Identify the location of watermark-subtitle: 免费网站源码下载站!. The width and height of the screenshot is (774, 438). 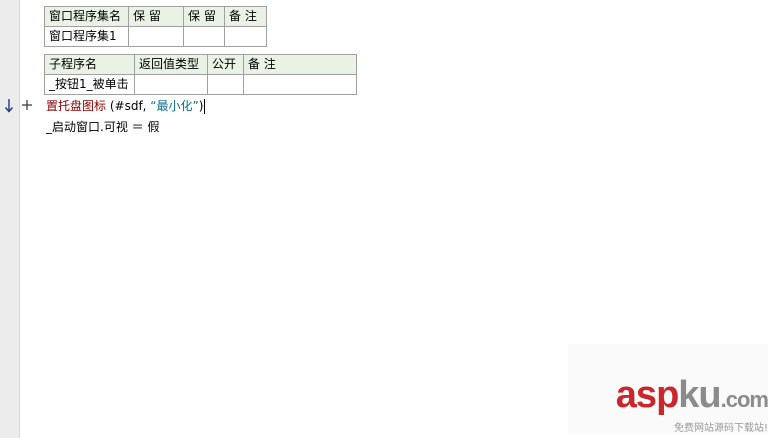
(720, 428).